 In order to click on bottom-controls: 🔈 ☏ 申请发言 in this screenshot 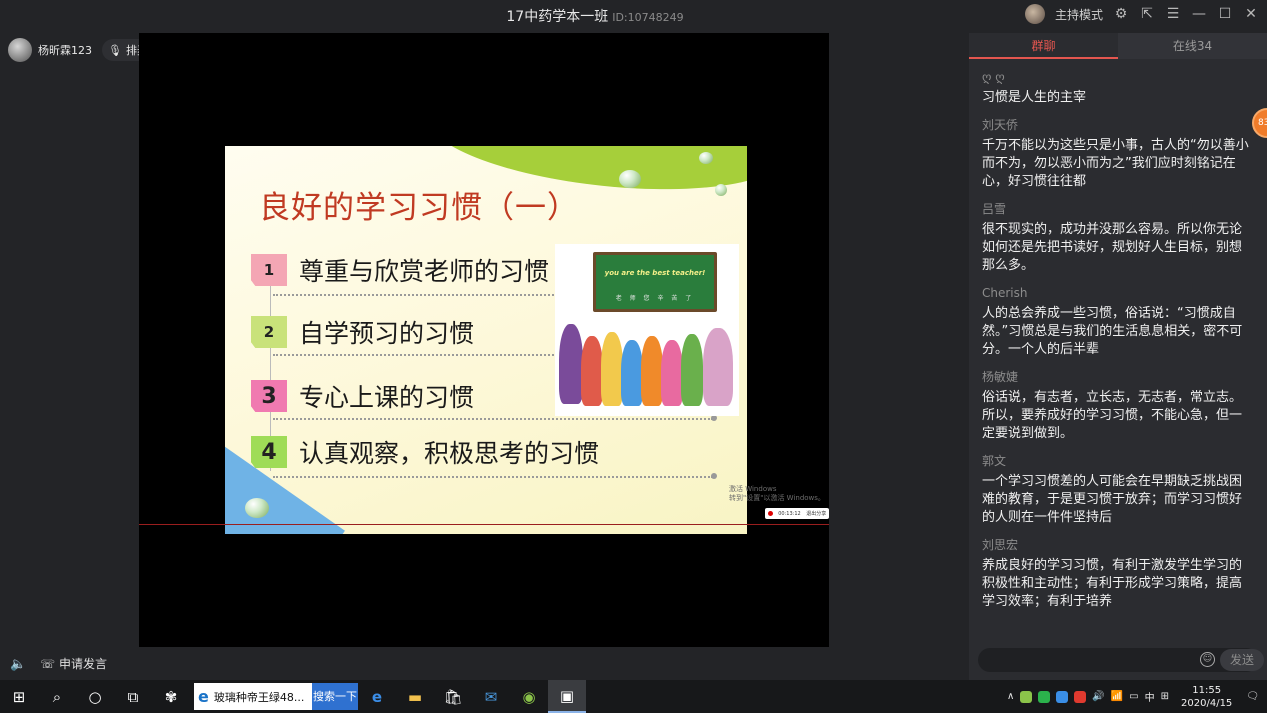, I will do `click(58, 663)`.